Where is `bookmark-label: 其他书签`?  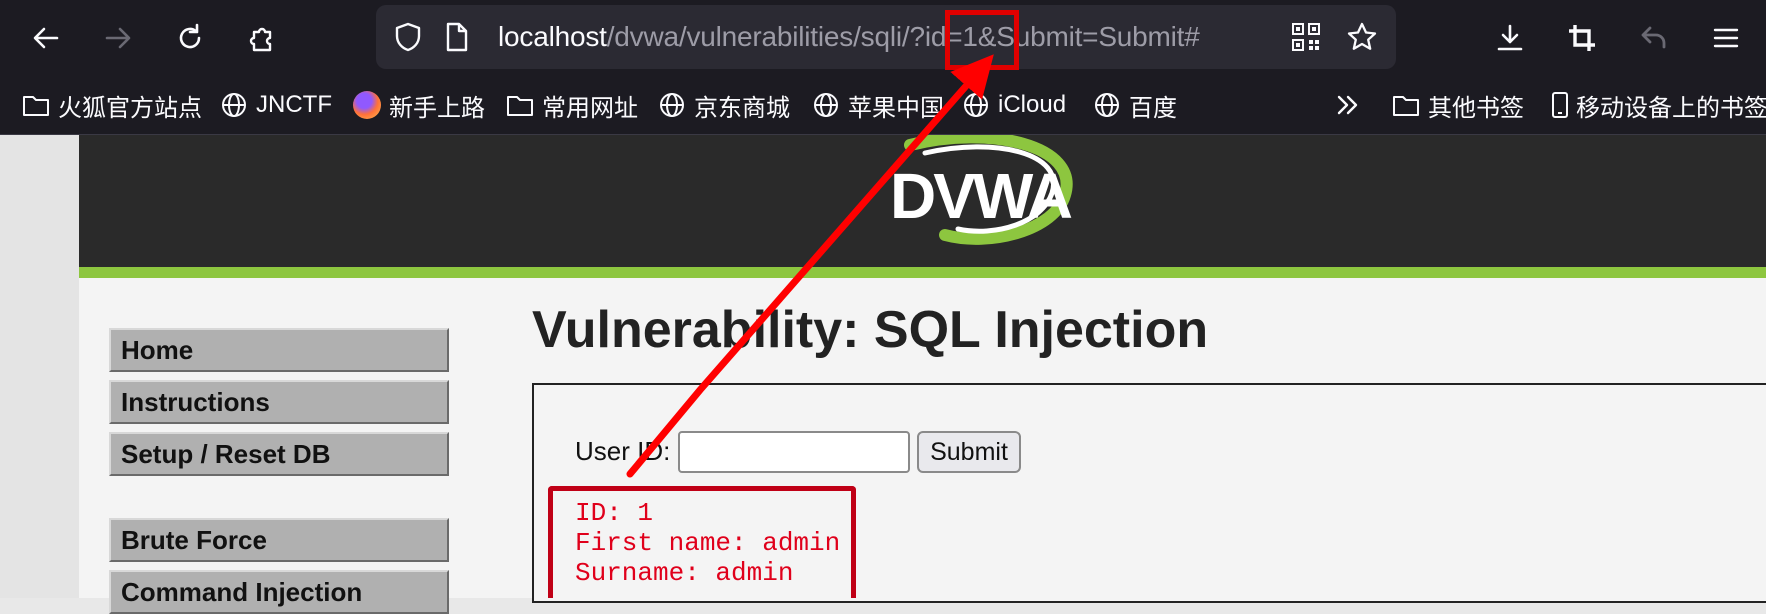 bookmark-label: 其他书签 is located at coordinates (1476, 108).